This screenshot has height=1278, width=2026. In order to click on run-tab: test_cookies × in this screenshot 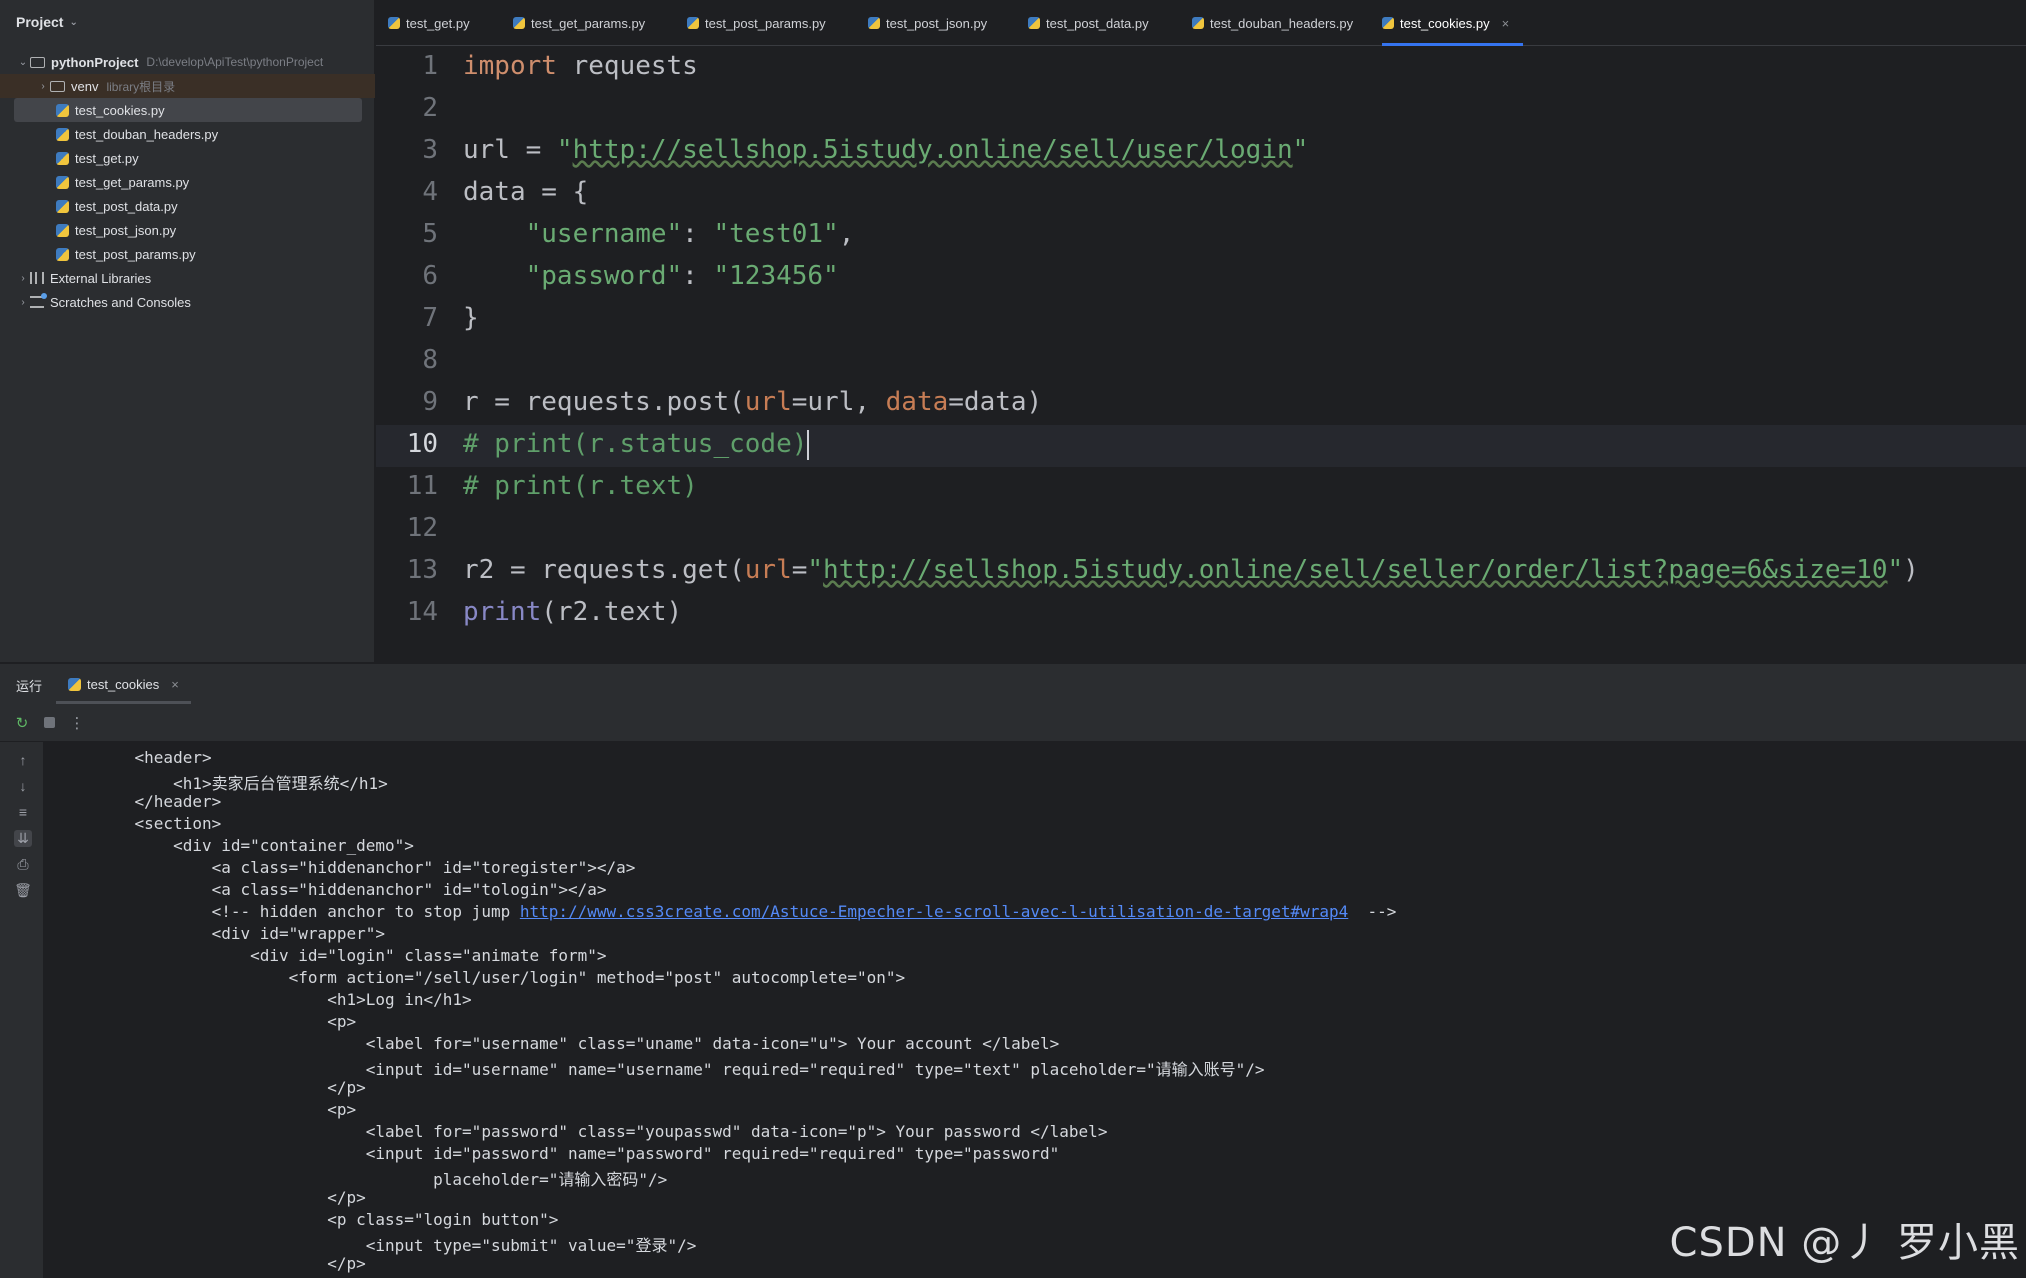, I will do `click(123, 684)`.